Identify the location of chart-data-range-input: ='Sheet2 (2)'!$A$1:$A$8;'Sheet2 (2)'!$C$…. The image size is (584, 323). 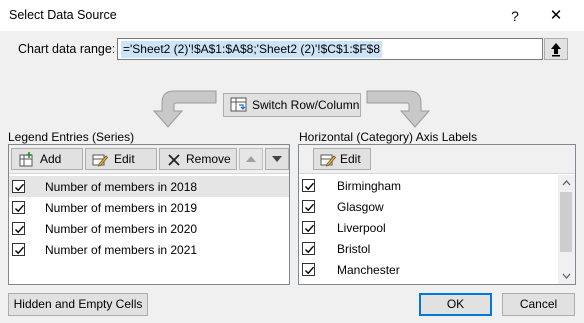
(330, 49).